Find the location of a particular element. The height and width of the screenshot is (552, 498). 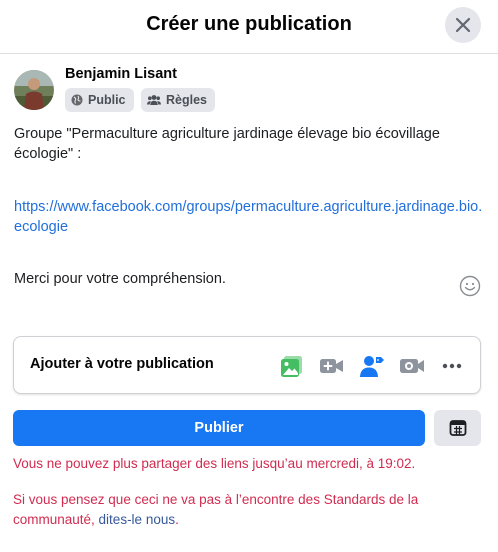

appeal-suffix: . is located at coordinates (177, 519).